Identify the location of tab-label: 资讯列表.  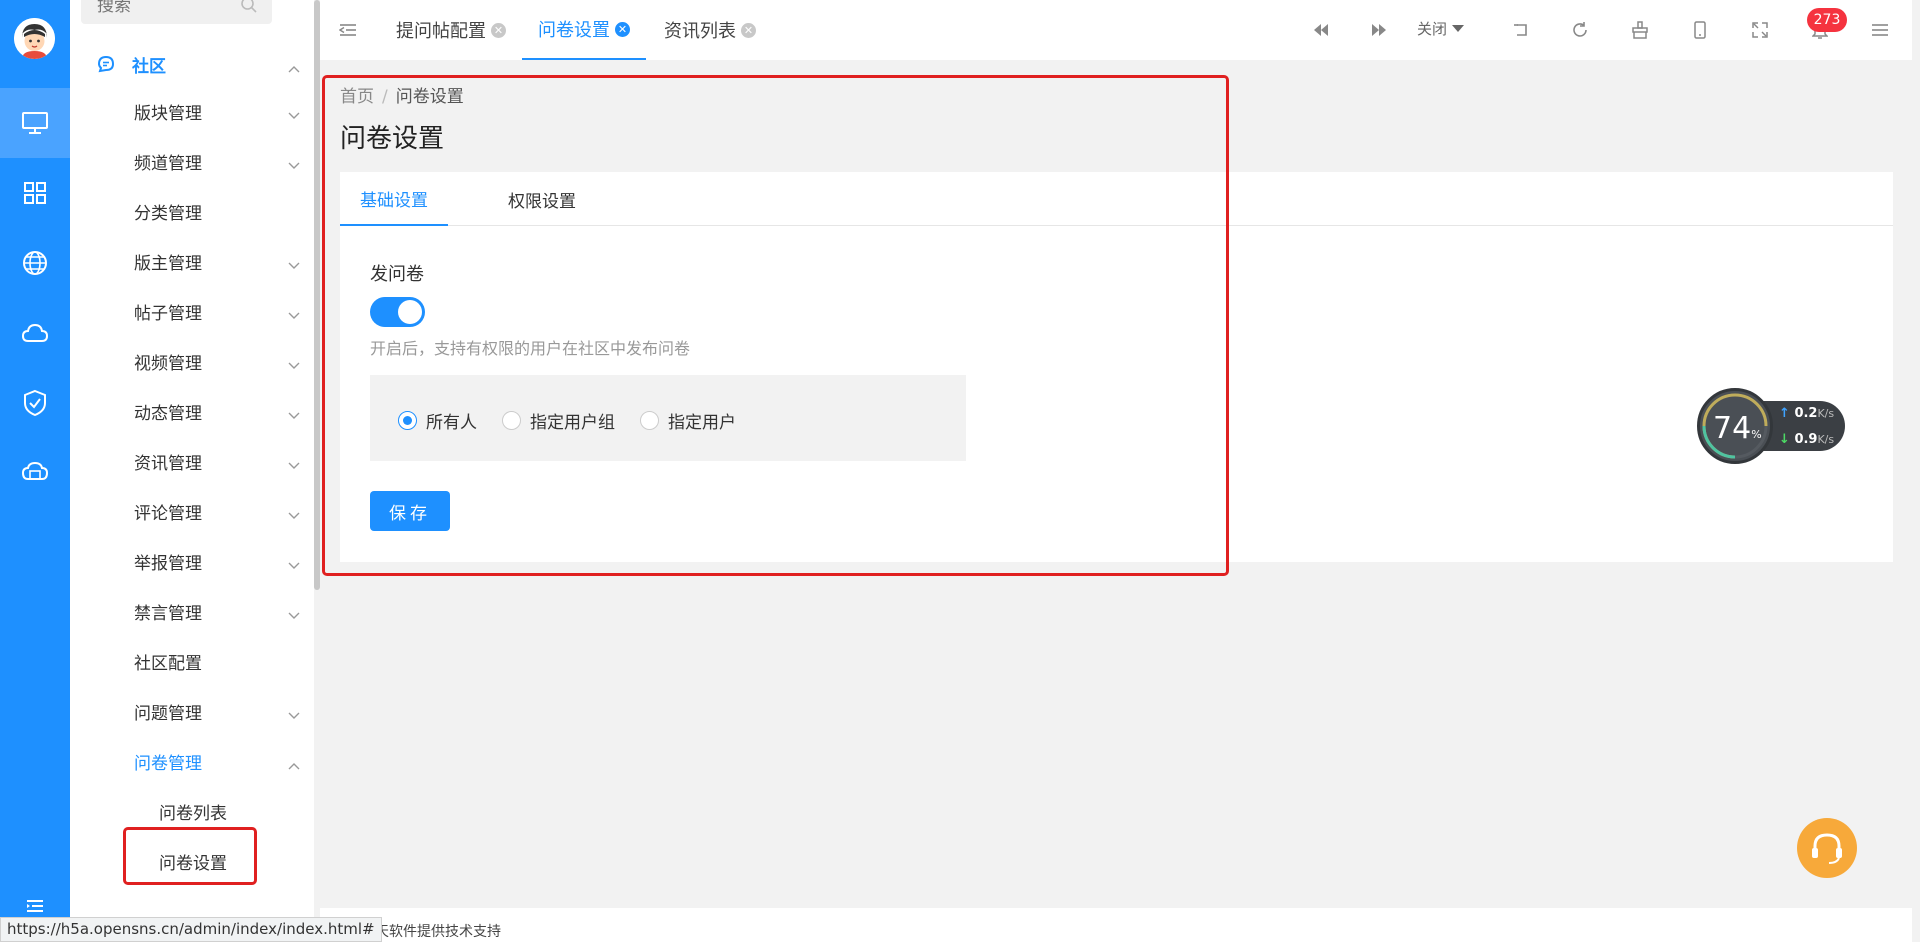
(700, 31).